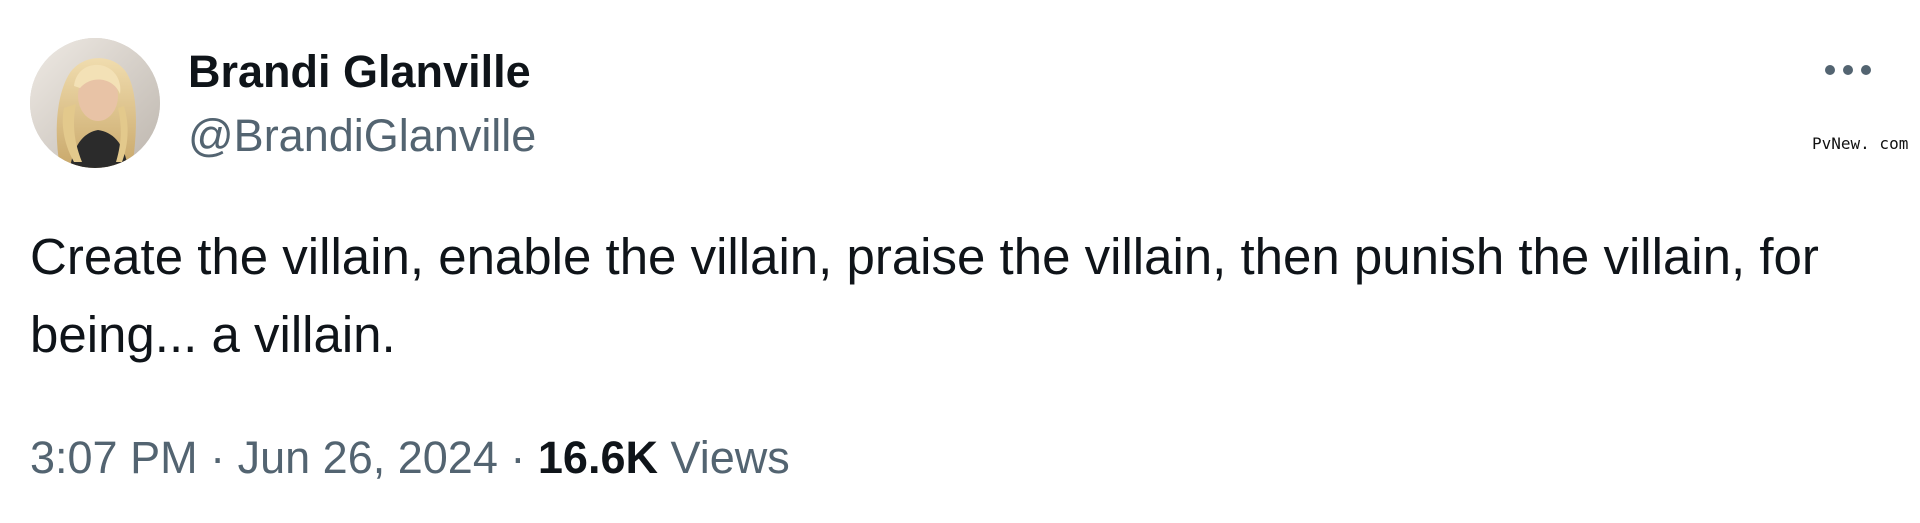  I want to click on avatar, so click(95, 103).